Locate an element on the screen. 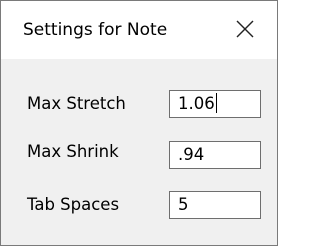  max-stretch-input: 1.06 is located at coordinates (215, 104).